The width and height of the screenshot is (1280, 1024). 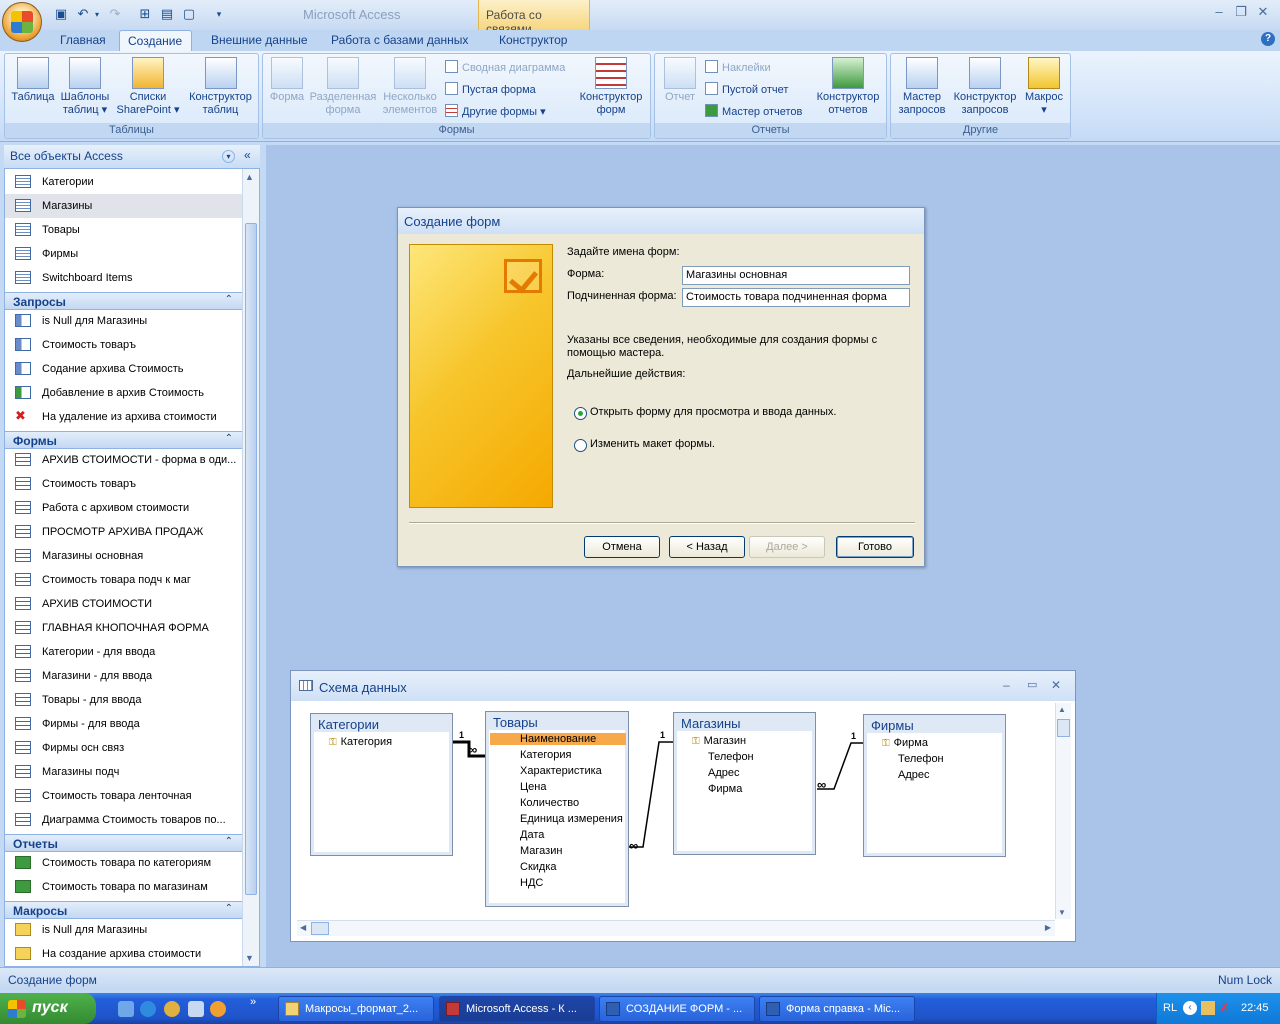 I want to click on close-icon: ✕, so click(x=1263, y=13).